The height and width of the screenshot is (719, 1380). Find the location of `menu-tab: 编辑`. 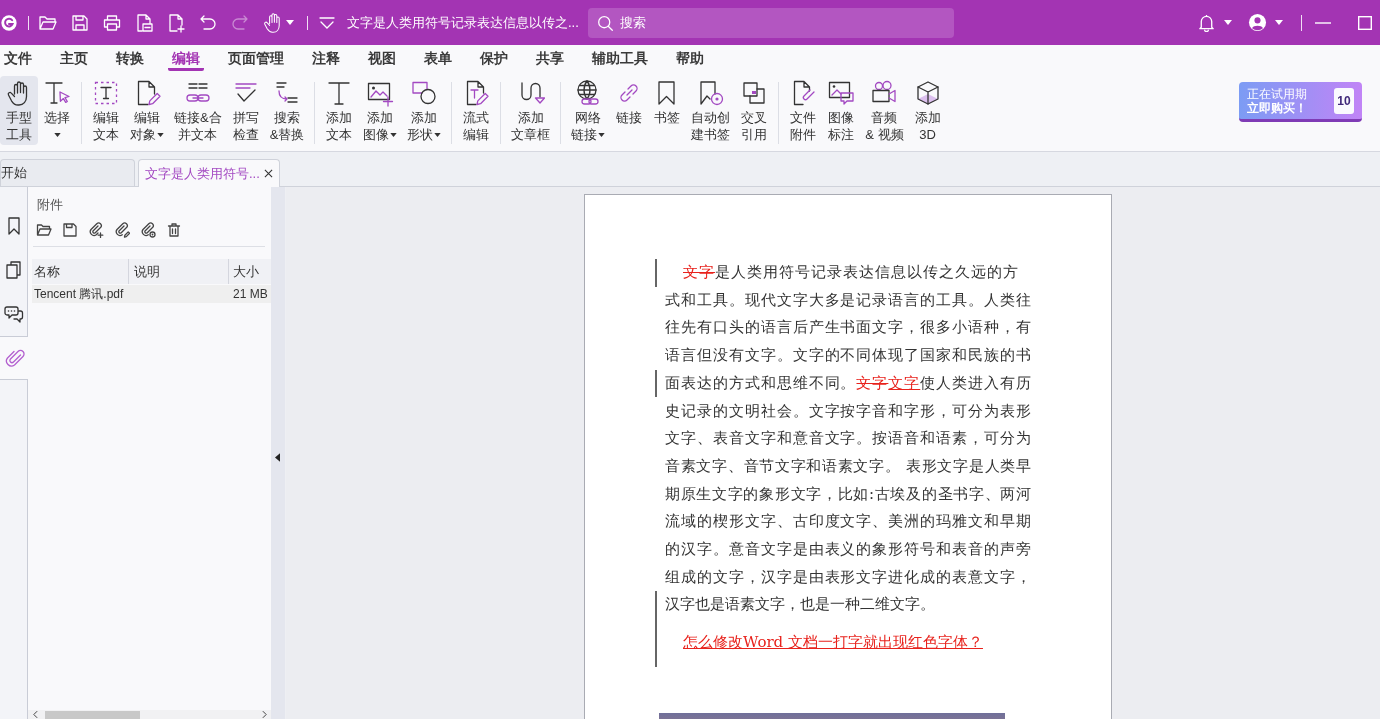

menu-tab: 编辑 is located at coordinates (186, 58).